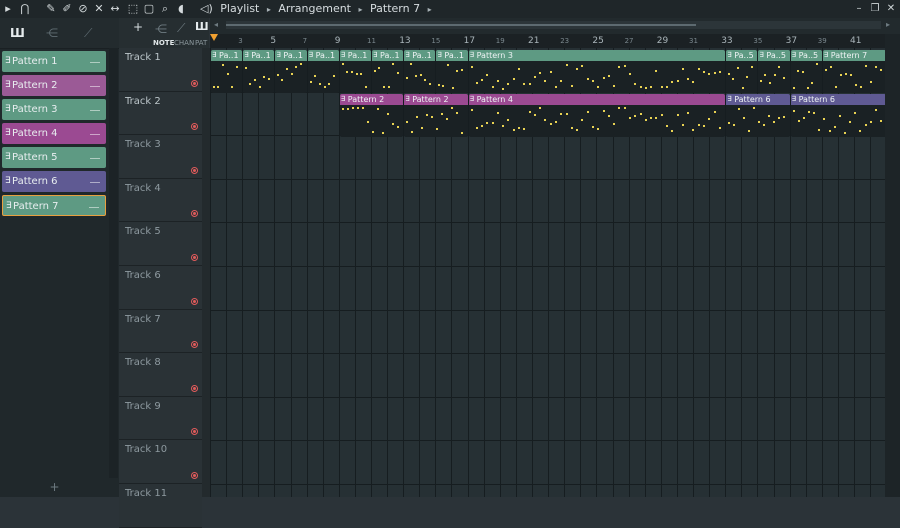 The width and height of the screenshot is (900, 528). What do you see at coordinates (51, 9) in the screenshot?
I see `pencil-icon: ✎` at bounding box center [51, 9].